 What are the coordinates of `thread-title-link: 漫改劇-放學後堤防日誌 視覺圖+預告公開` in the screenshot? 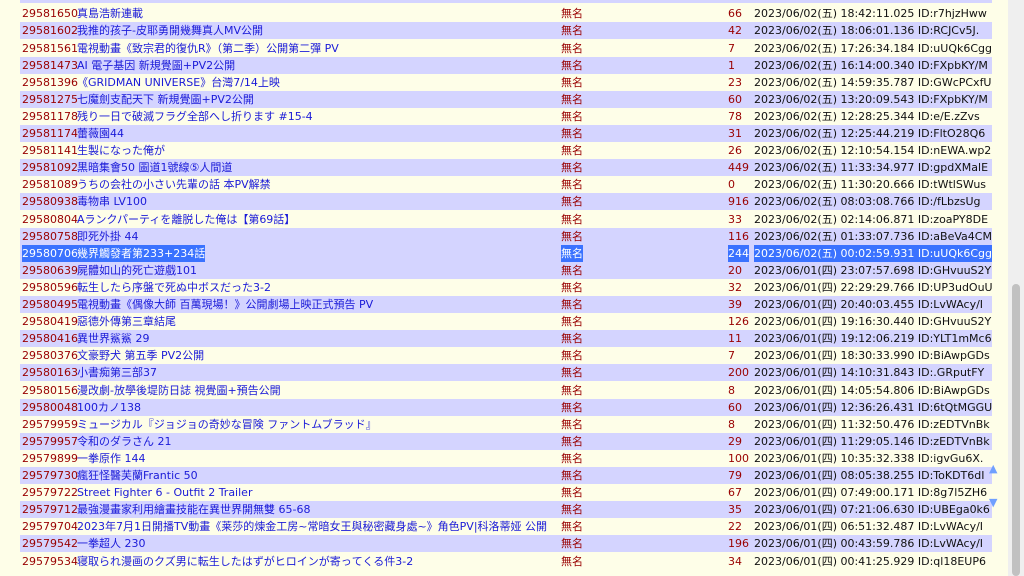 It's located at (179, 390).